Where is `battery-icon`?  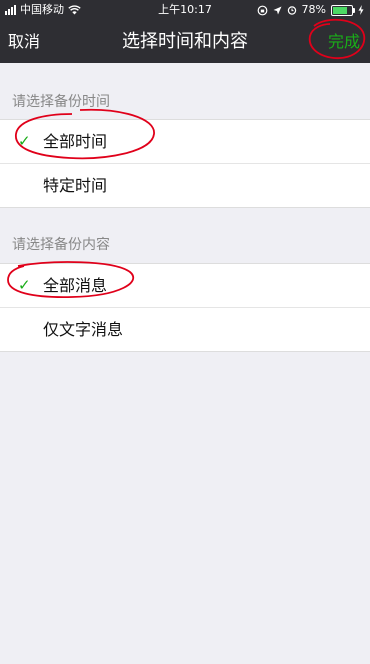 battery-icon is located at coordinates (343, 10).